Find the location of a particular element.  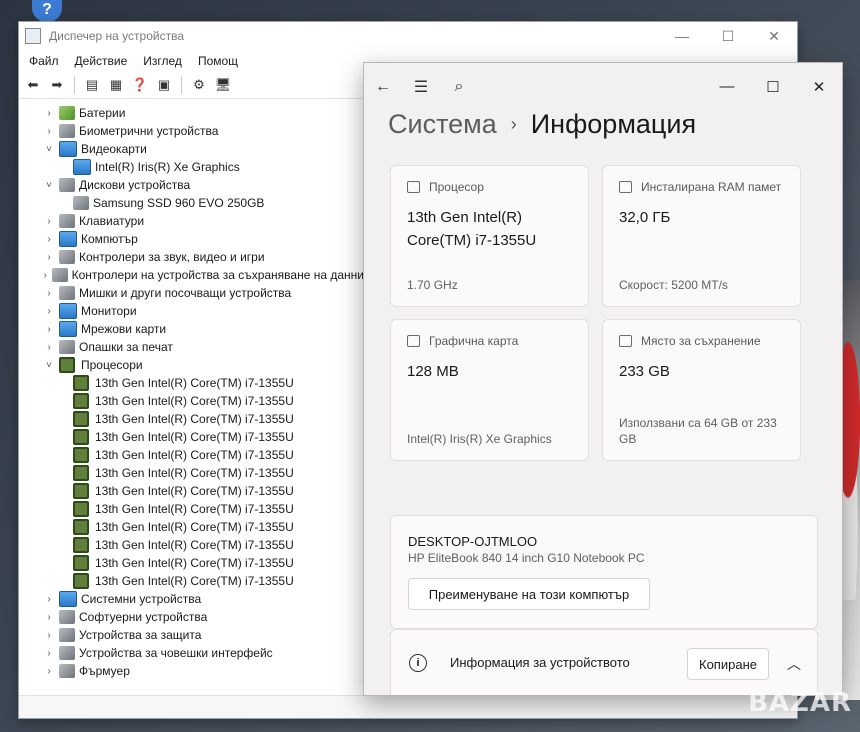

breadcrumb-parent: Система is located at coordinates (442, 124).